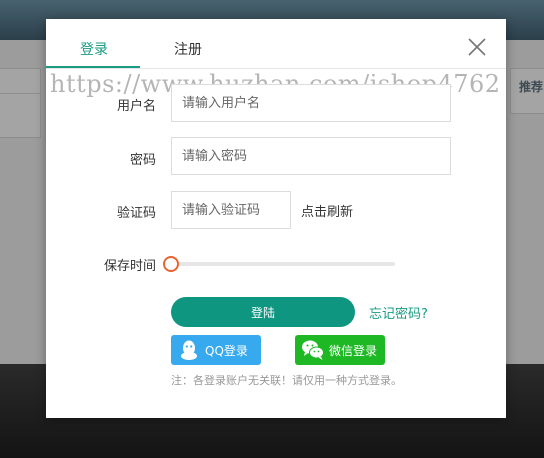 Image resolution: width=544 pixels, height=458 pixels. What do you see at coordinates (398, 312) in the screenshot?
I see `forgot-password-link: 忘记密码?` at bounding box center [398, 312].